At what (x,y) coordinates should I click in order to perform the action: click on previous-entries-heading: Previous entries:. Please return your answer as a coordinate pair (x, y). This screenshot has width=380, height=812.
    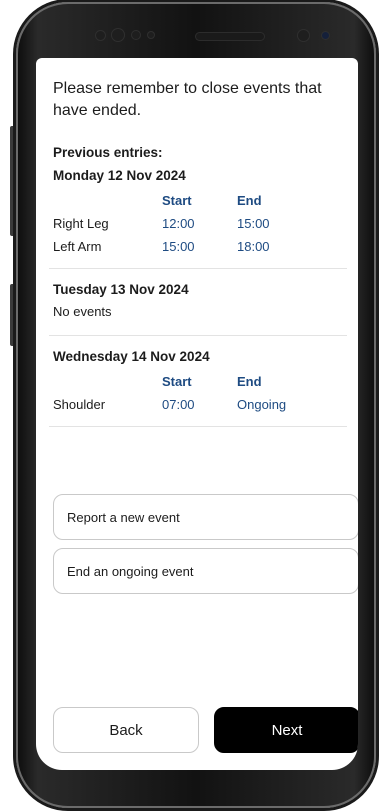
    Looking at the image, I should click on (108, 152).